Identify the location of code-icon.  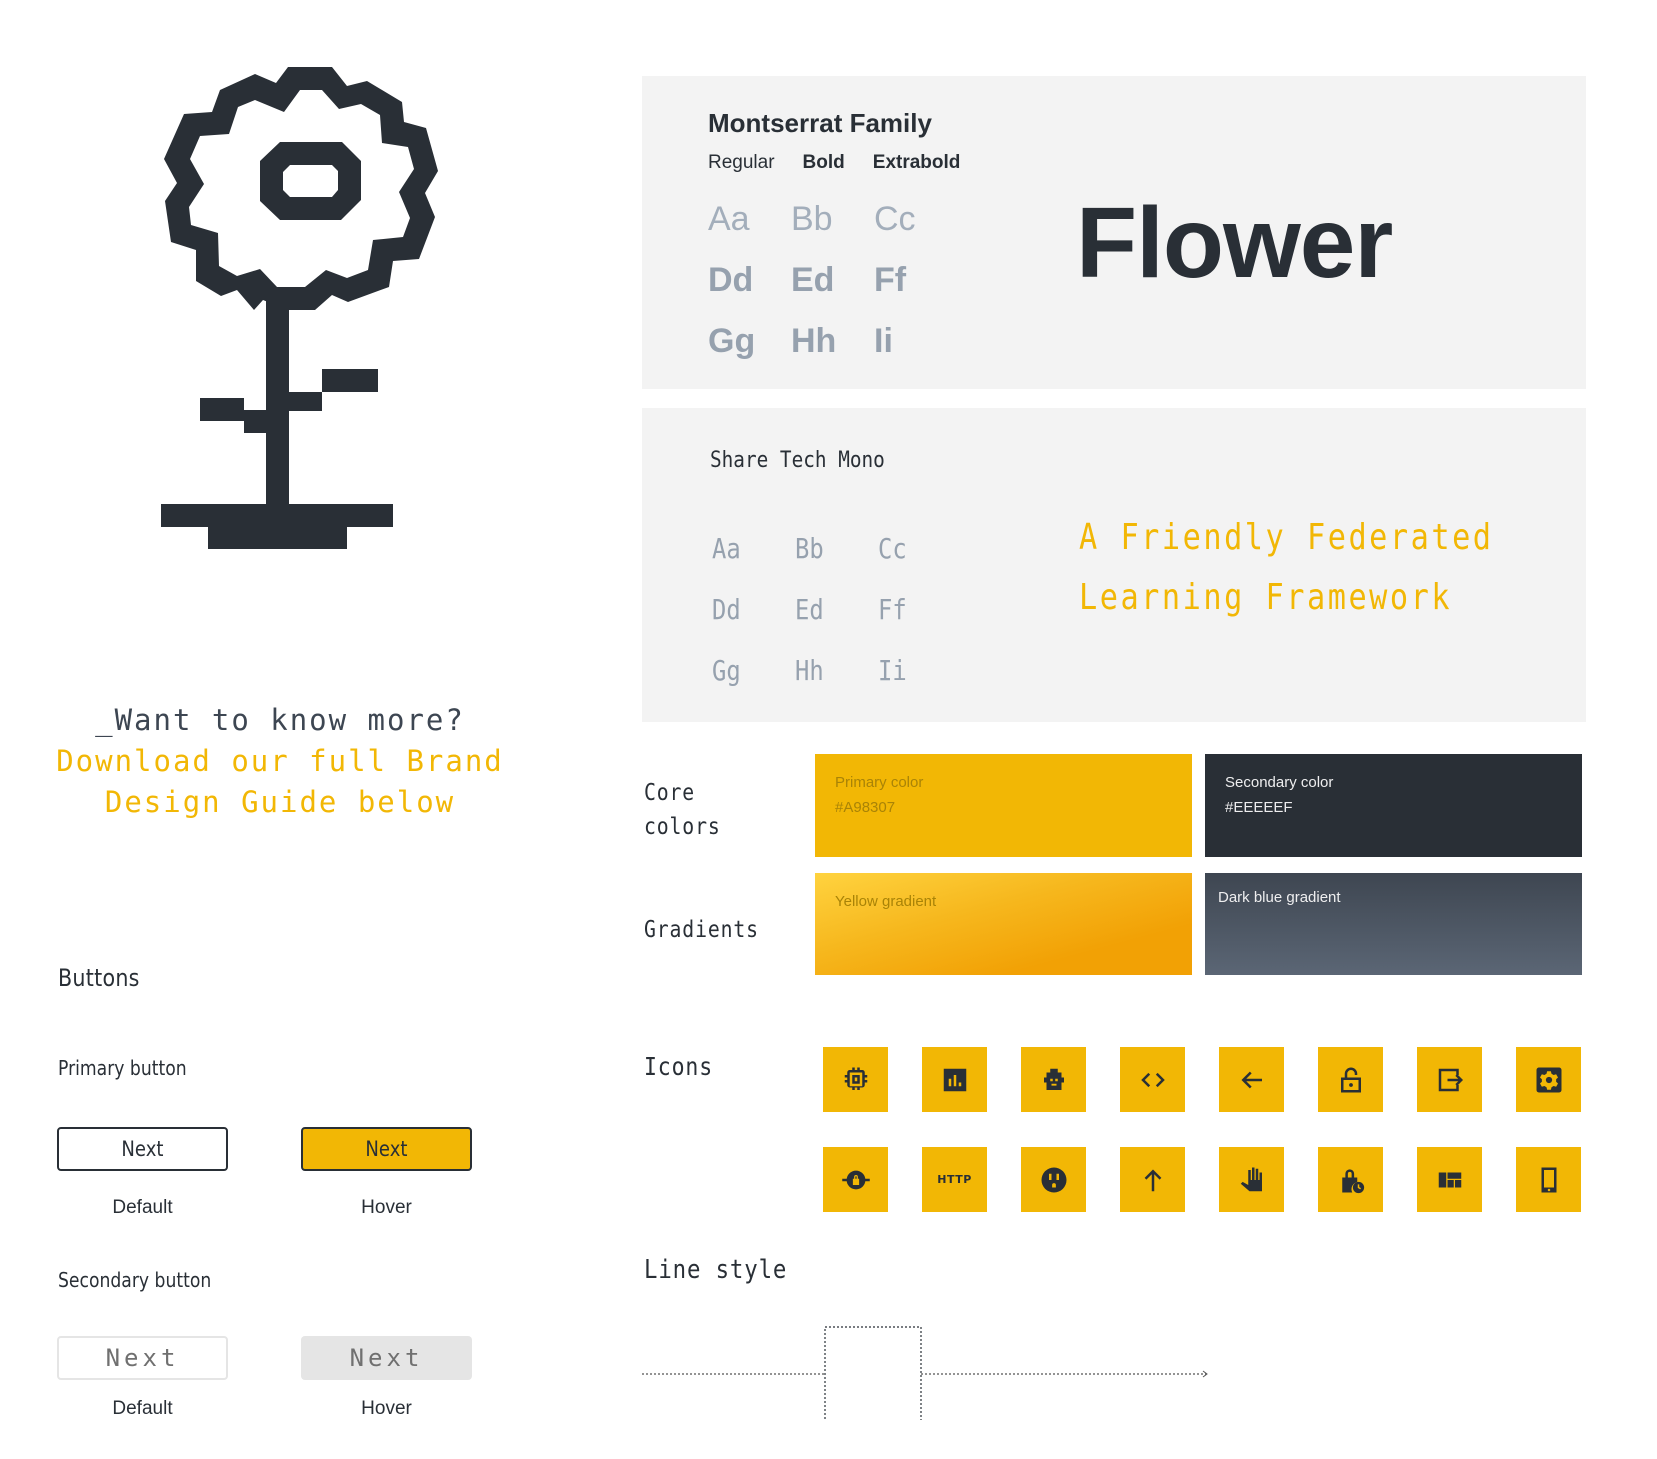
(1152, 1079).